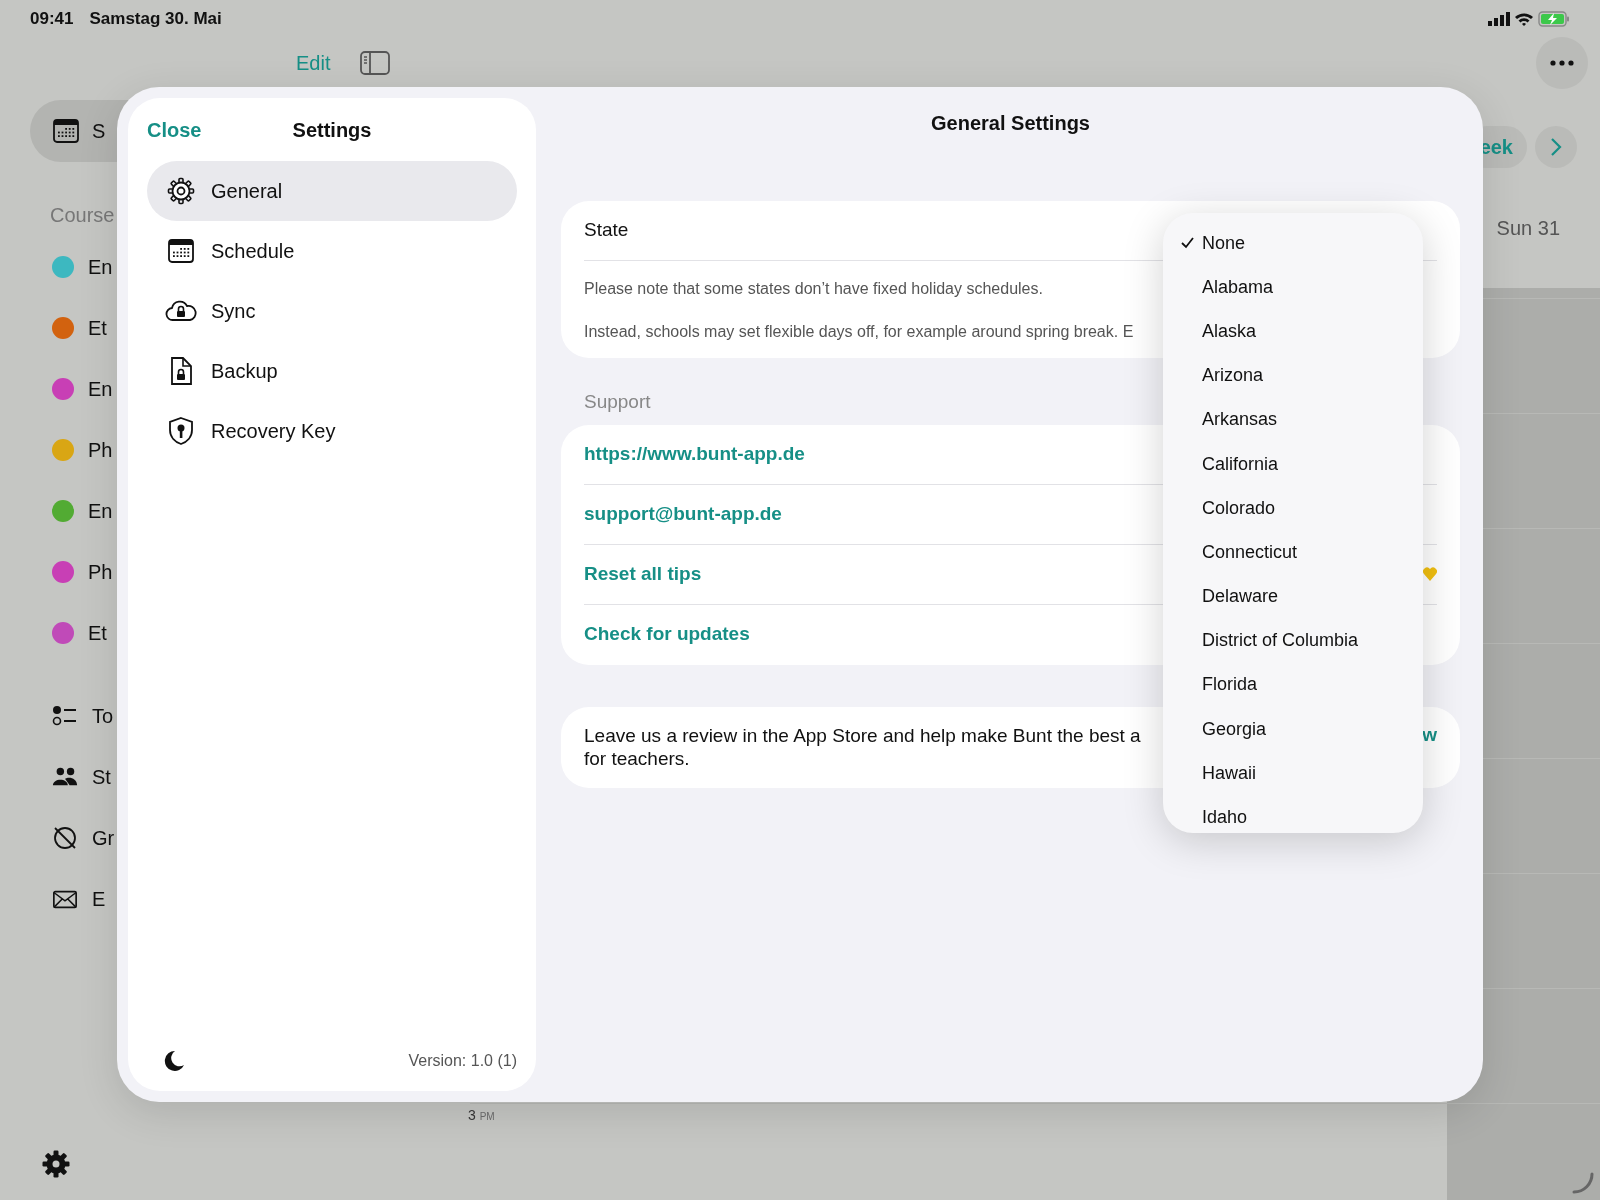 This screenshot has width=1600, height=1200. Describe the element at coordinates (667, 634) in the screenshot. I see `support-link: Check for updates` at that location.